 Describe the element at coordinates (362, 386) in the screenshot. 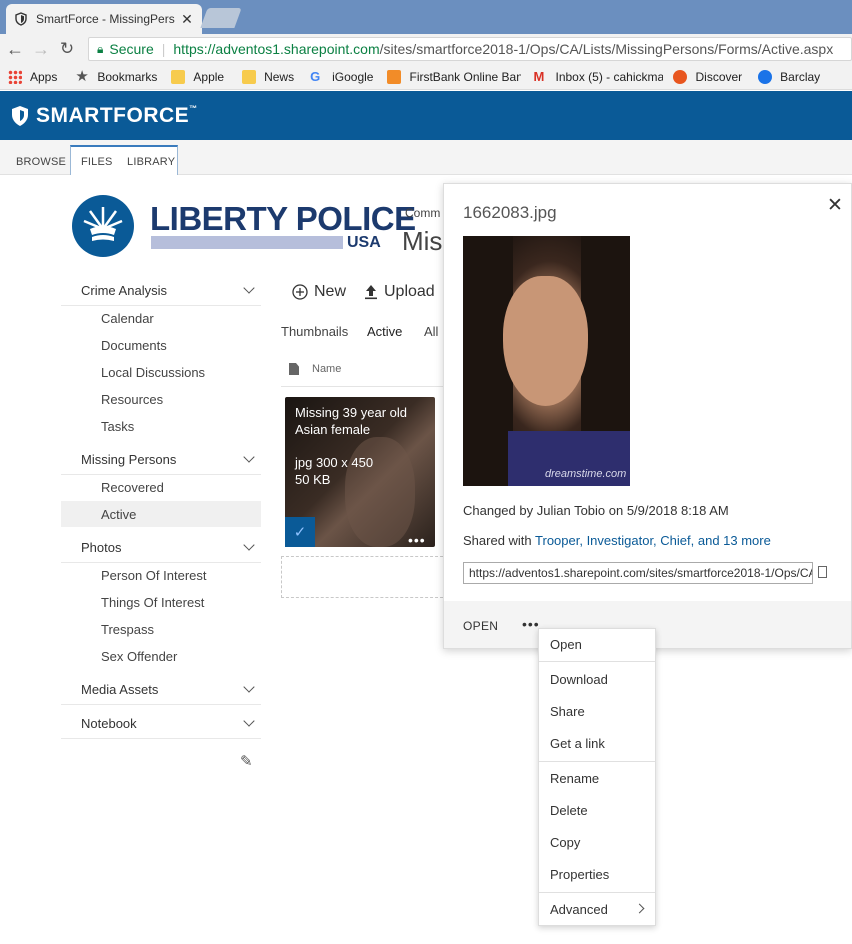

I see `header-divider` at that location.